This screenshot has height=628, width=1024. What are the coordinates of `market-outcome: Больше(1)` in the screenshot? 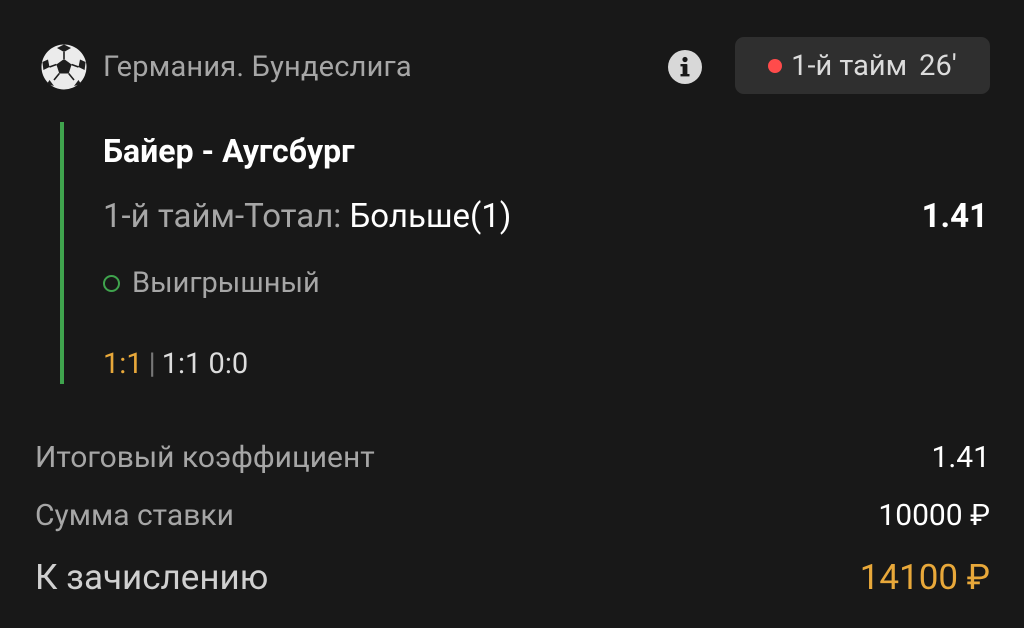 It's located at (430, 216).